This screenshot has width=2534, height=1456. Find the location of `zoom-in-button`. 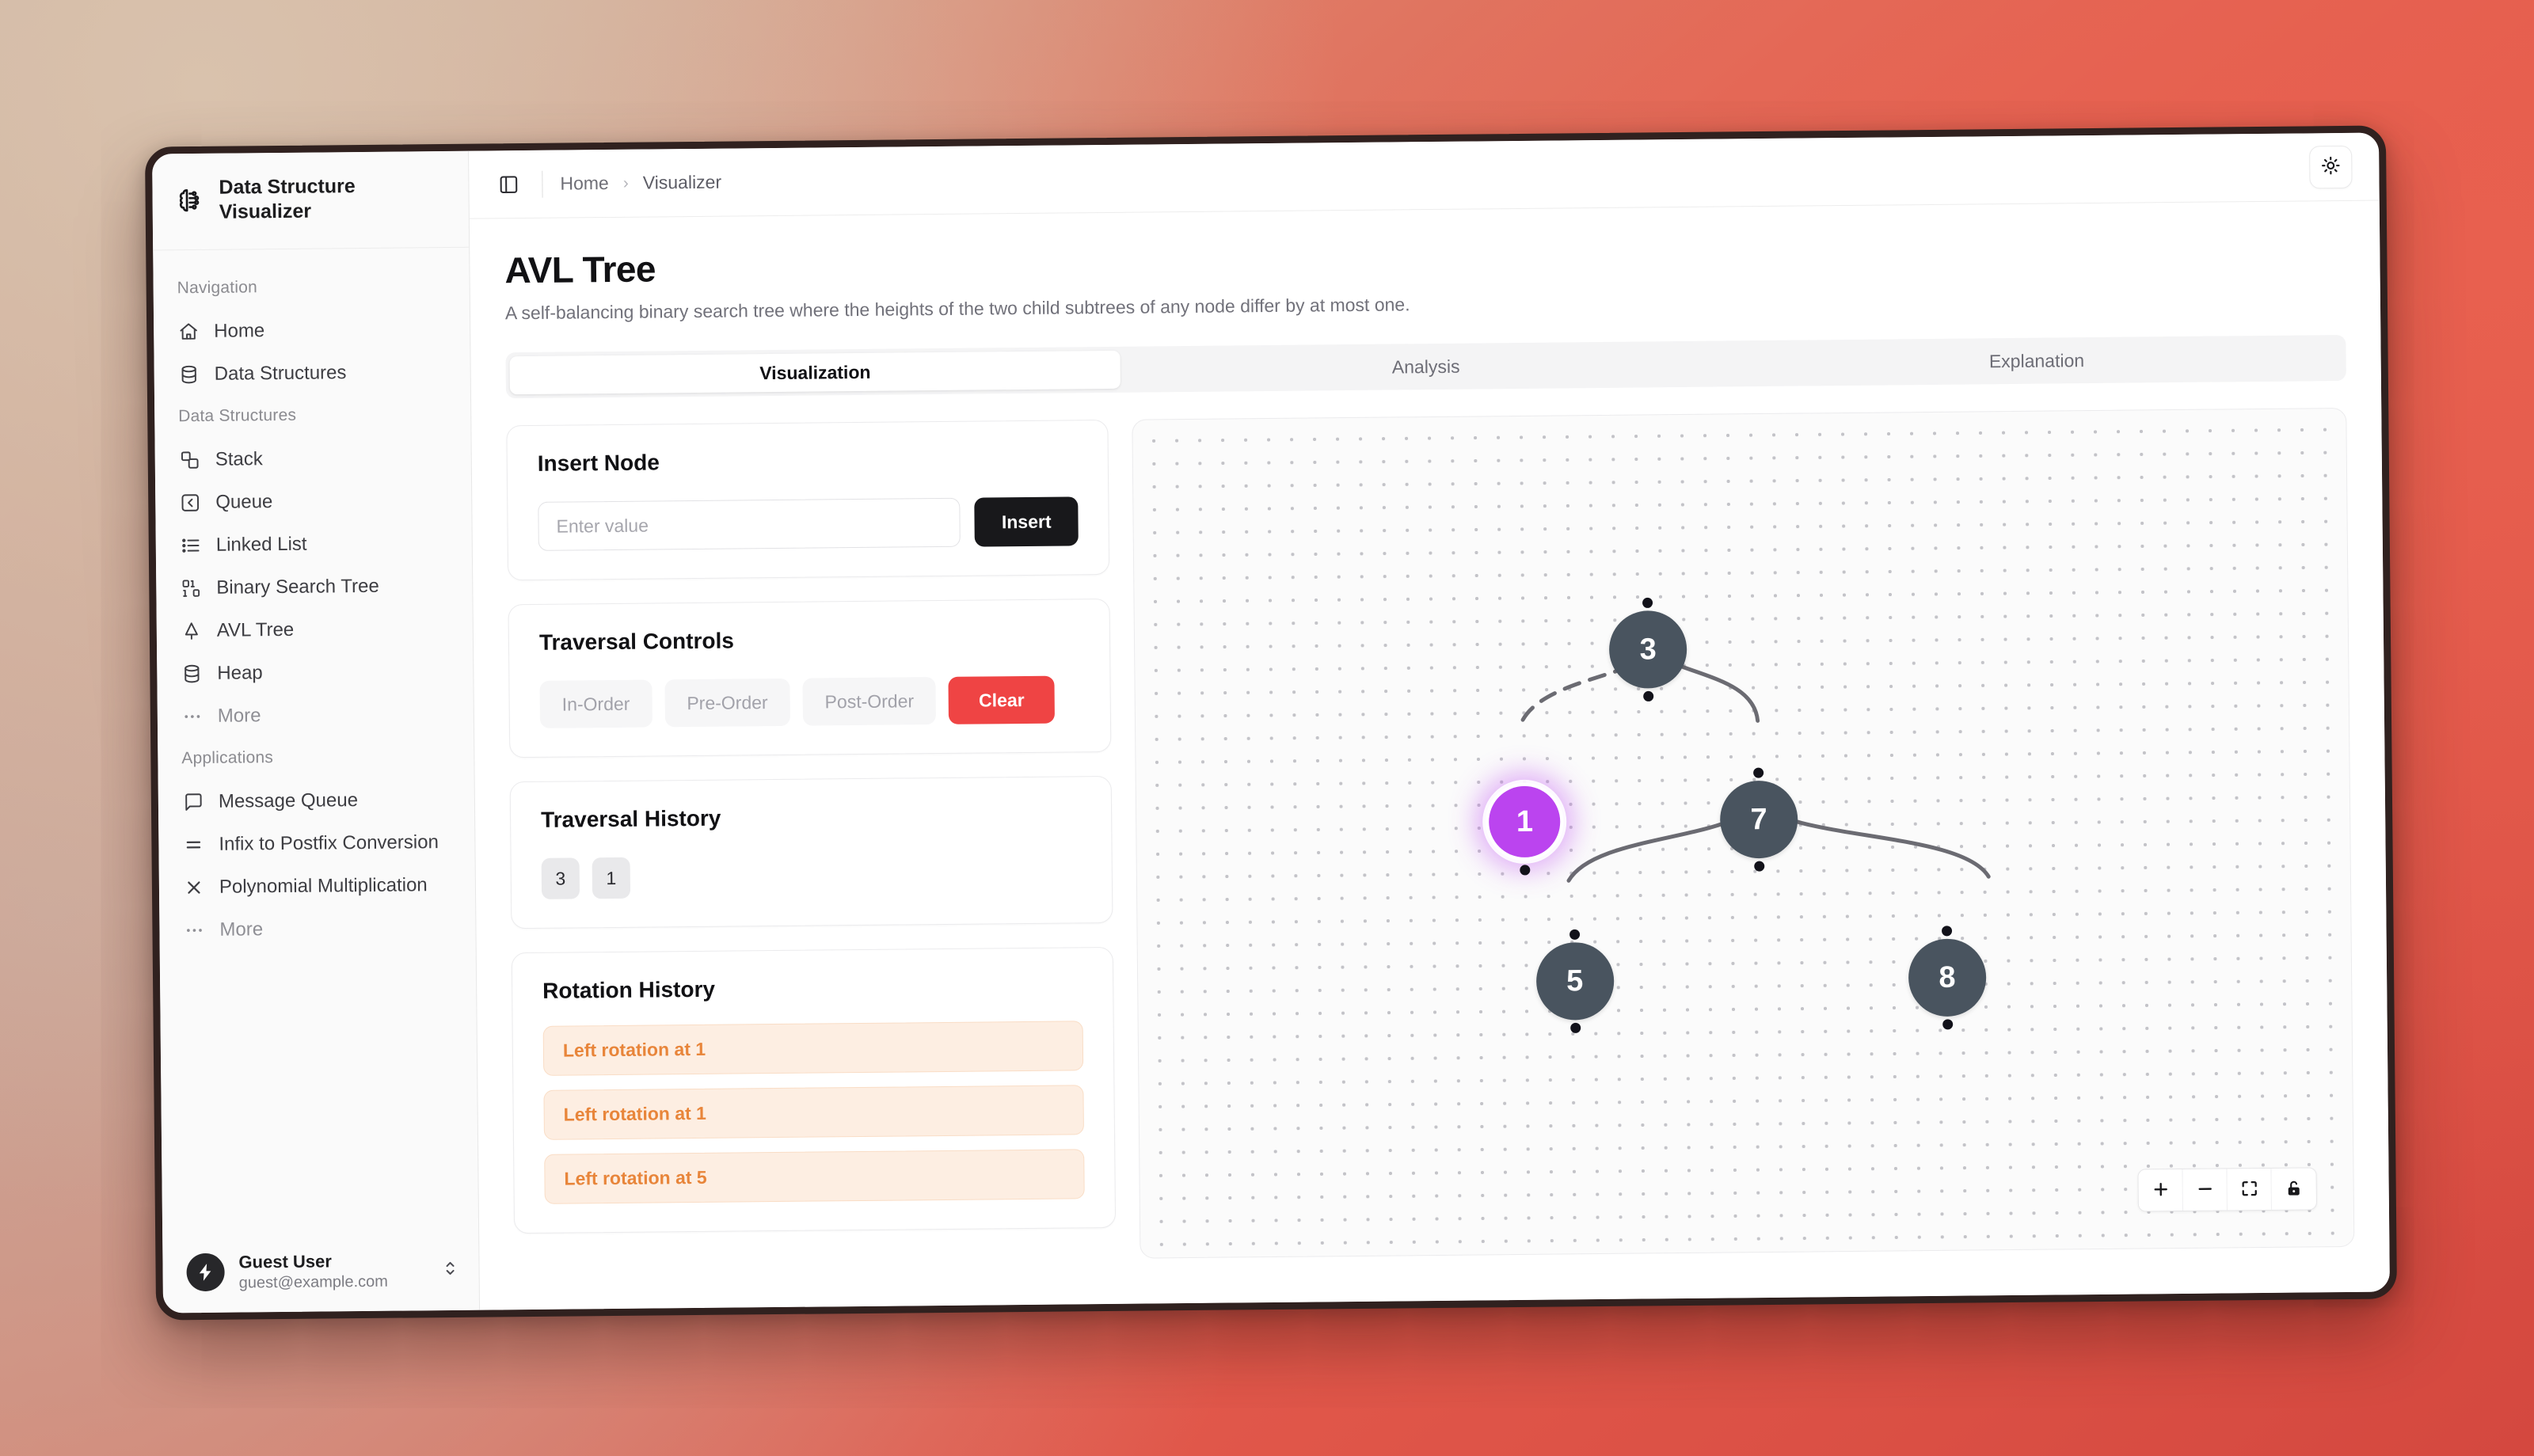

zoom-in-button is located at coordinates (2160, 1190).